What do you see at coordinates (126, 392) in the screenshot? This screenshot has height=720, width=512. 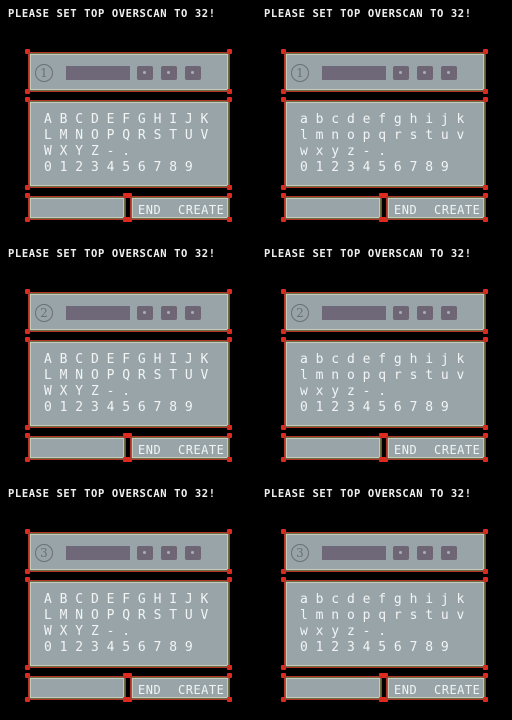 I see `character-row: W X Y Z - .` at bounding box center [126, 392].